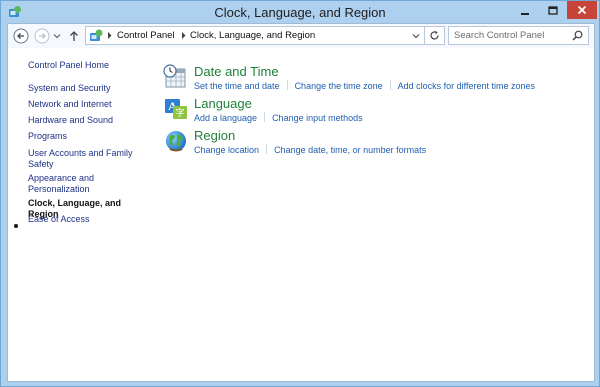 This screenshot has width=600, height=387. Describe the element at coordinates (214, 135) in the screenshot. I see `category-title-region: Region` at that location.